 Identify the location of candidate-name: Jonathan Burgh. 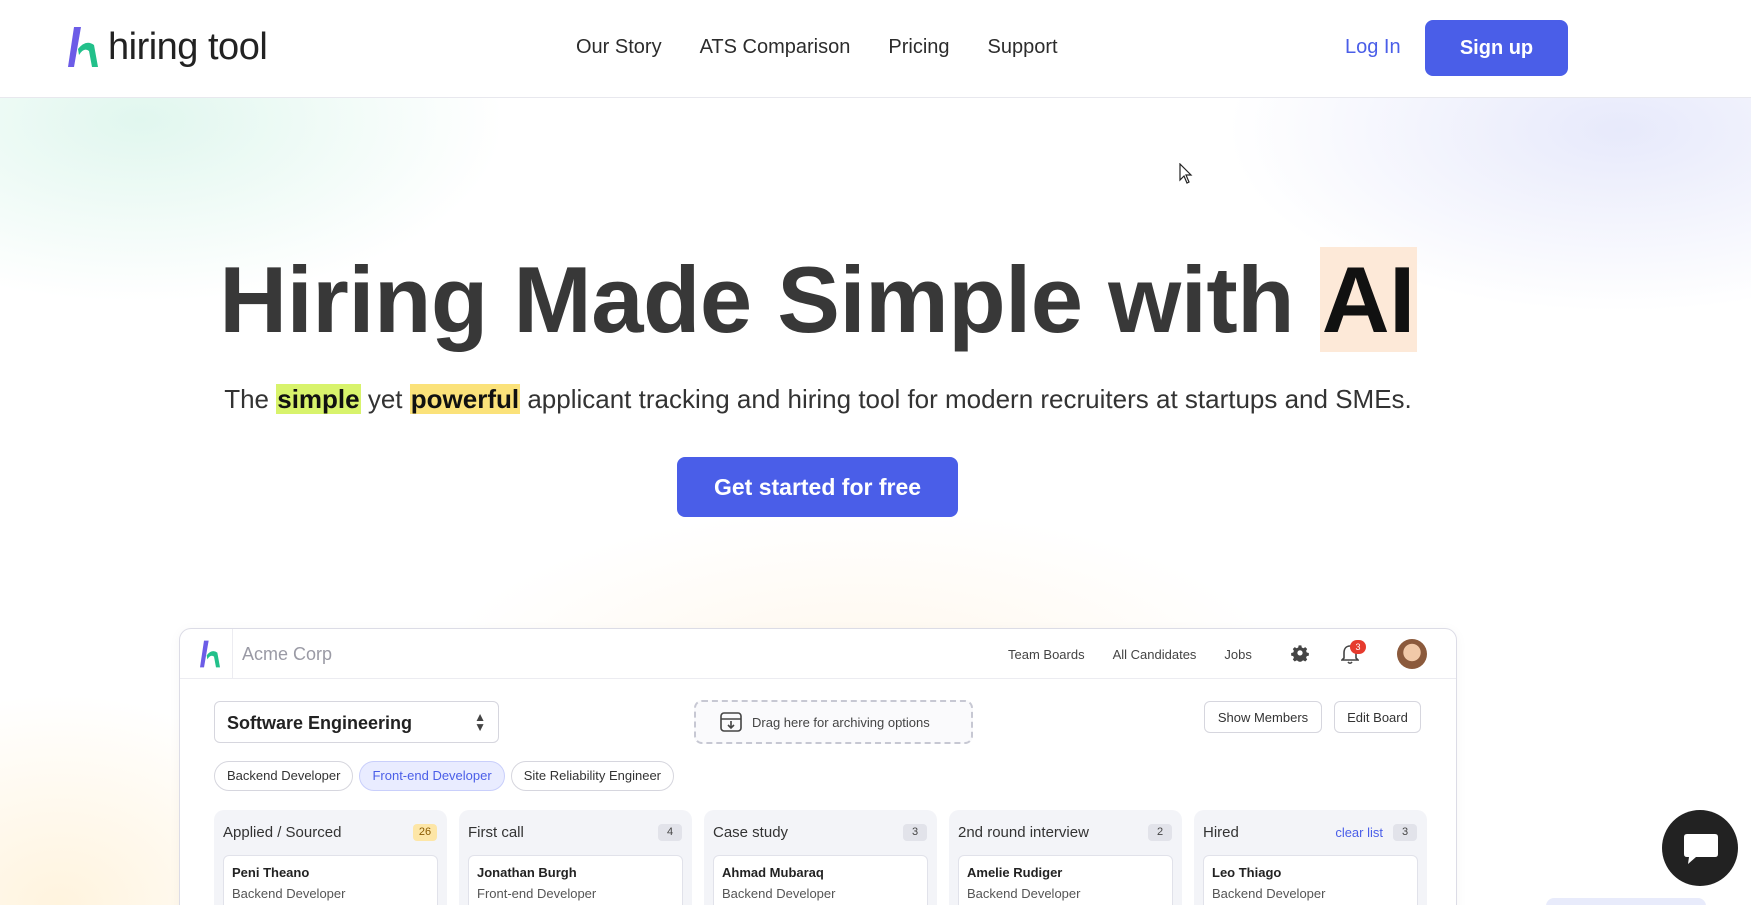
(527, 872).